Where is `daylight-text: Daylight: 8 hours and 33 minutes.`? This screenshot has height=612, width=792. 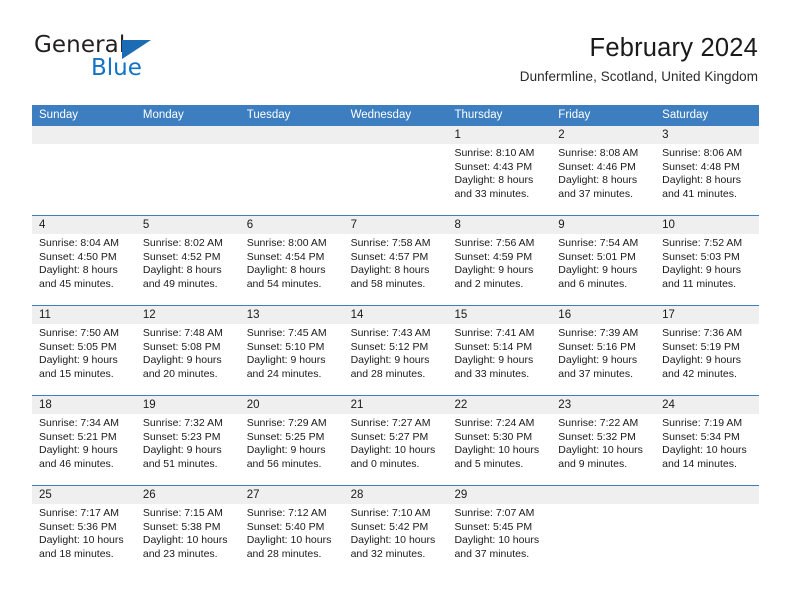 daylight-text: Daylight: 8 hours and 33 minutes. is located at coordinates (494, 187).